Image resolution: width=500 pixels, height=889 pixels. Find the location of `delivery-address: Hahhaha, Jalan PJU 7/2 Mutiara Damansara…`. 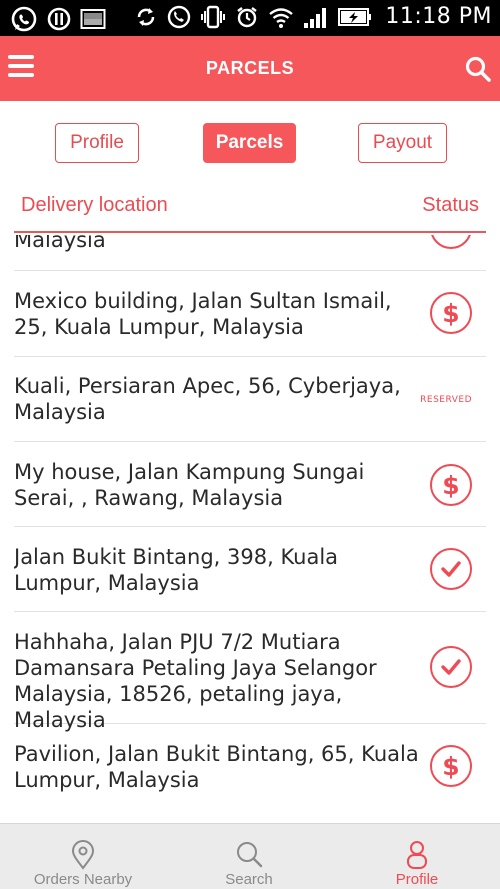

delivery-address: Hahhaha, Jalan PJU 7/2 Mutiara Damansara… is located at coordinates (195, 681).